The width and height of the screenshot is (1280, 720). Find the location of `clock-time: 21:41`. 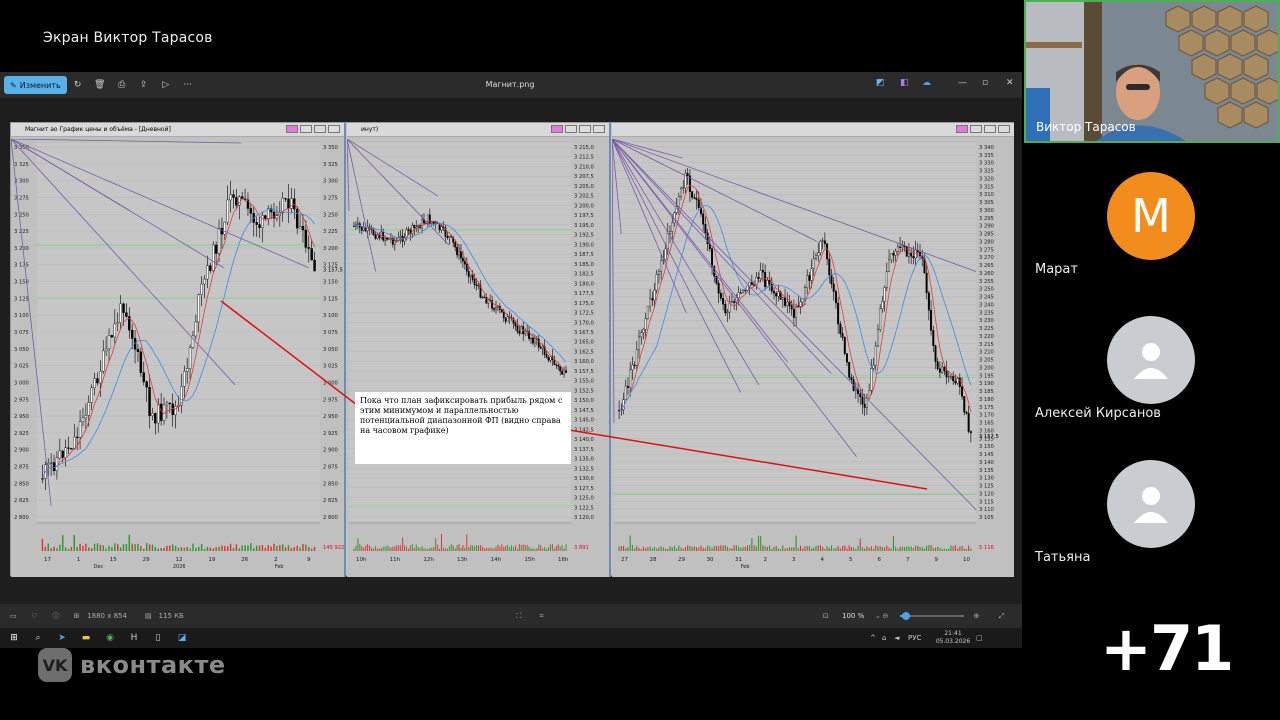

clock-time: 21:41 is located at coordinates (953, 633).